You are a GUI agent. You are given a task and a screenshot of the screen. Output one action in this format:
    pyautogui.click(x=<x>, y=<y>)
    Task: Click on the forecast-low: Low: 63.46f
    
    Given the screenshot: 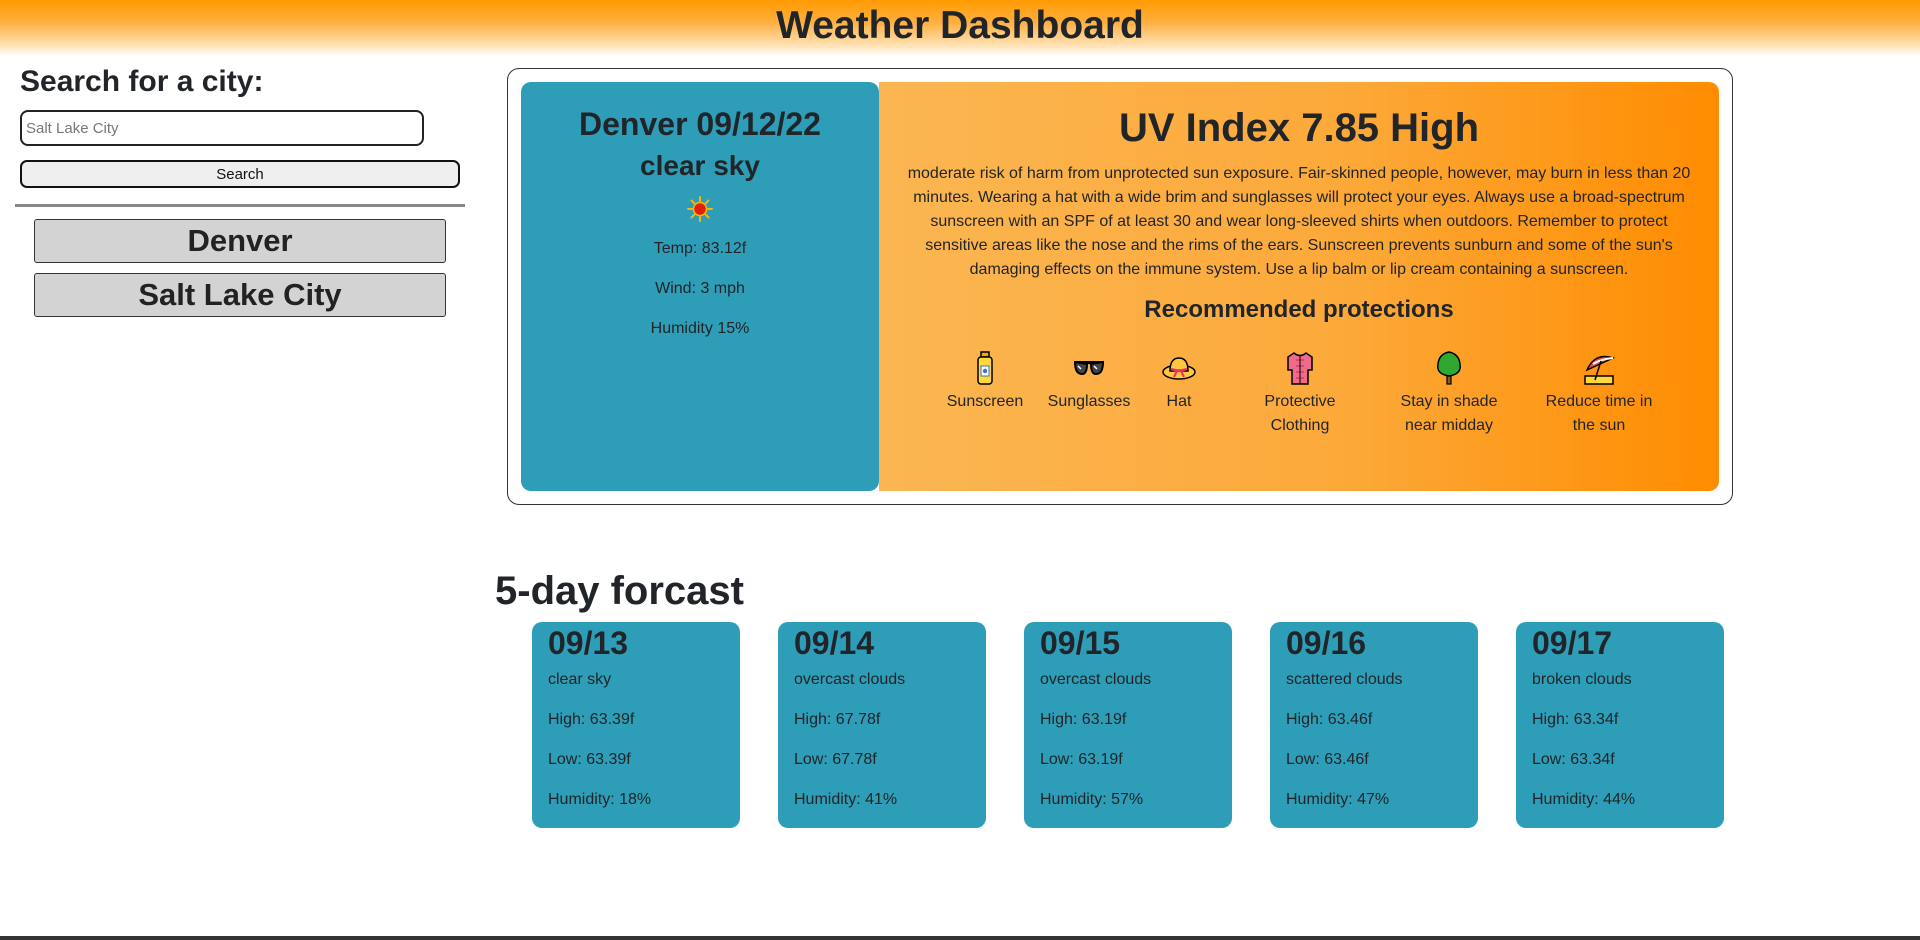 What is the action you would take?
    pyautogui.click(x=1327, y=759)
    